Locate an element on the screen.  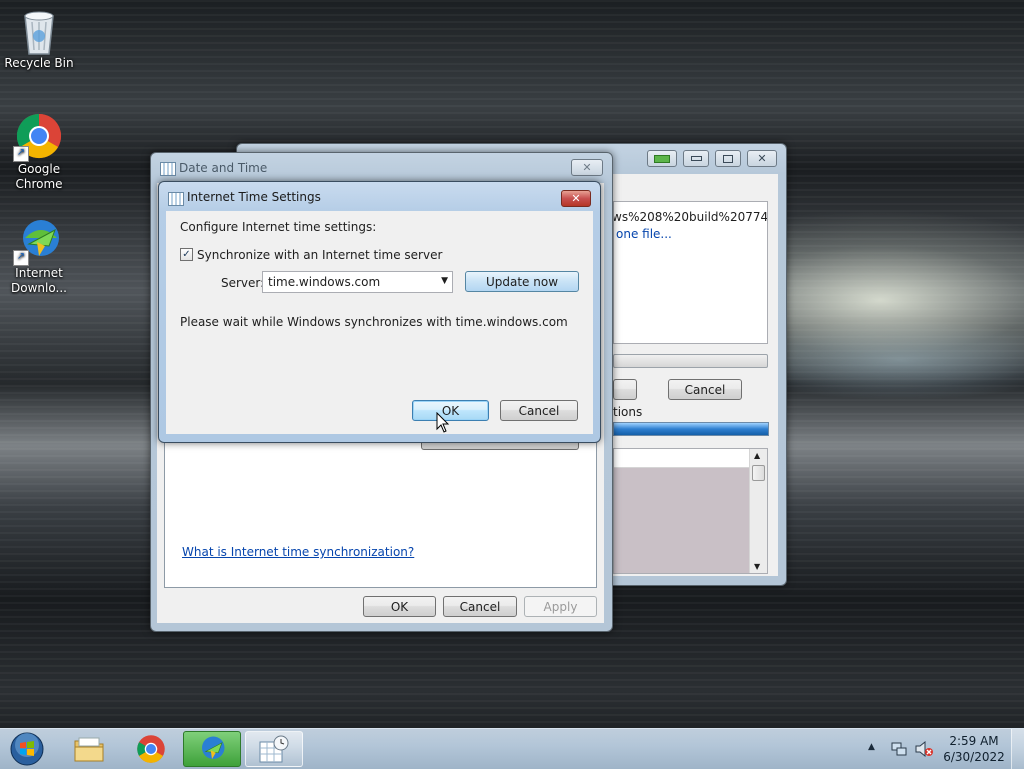
idm-icon: ↗ is located at coordinates (38, 241).